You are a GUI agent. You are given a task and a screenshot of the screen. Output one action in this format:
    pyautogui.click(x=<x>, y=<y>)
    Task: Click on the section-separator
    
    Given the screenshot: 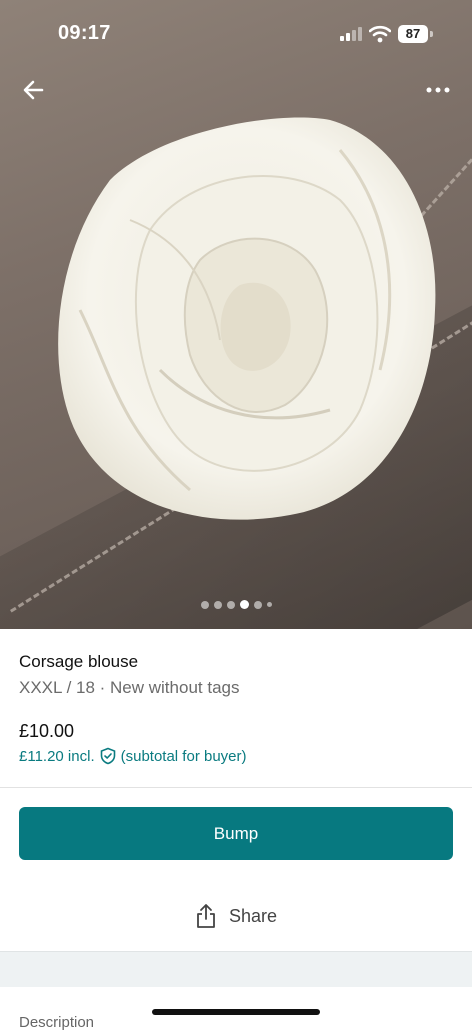 What is the action you would take?
    pyautogui.click(x=236, y=969)
    